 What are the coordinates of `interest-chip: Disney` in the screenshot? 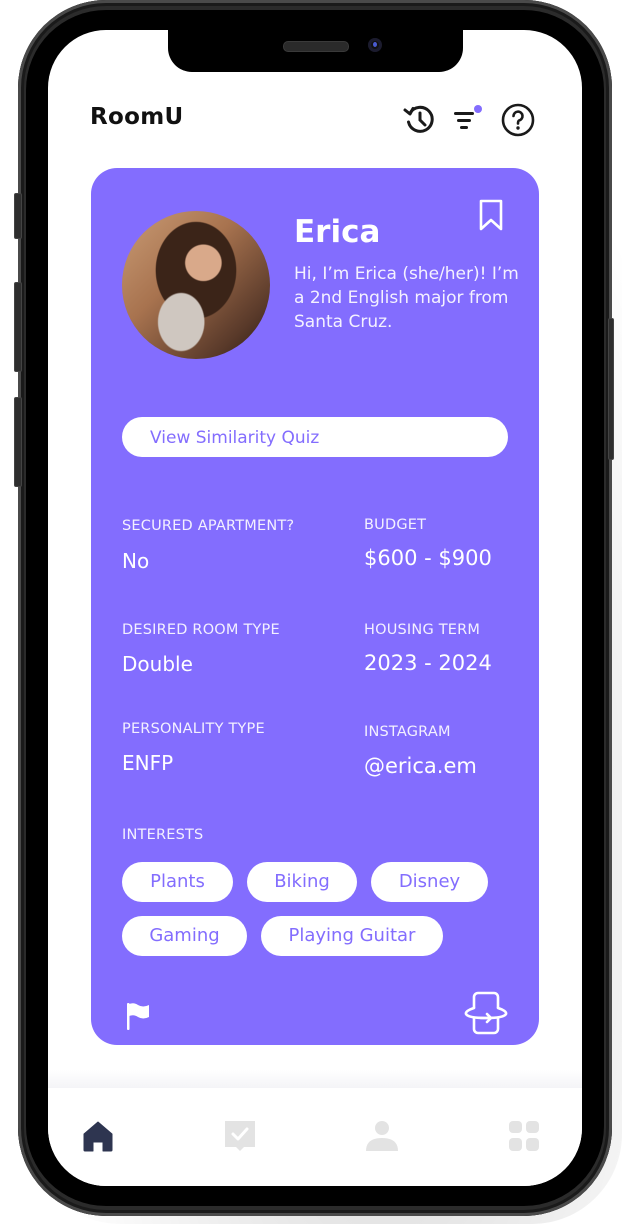 It's located at (429, 882).